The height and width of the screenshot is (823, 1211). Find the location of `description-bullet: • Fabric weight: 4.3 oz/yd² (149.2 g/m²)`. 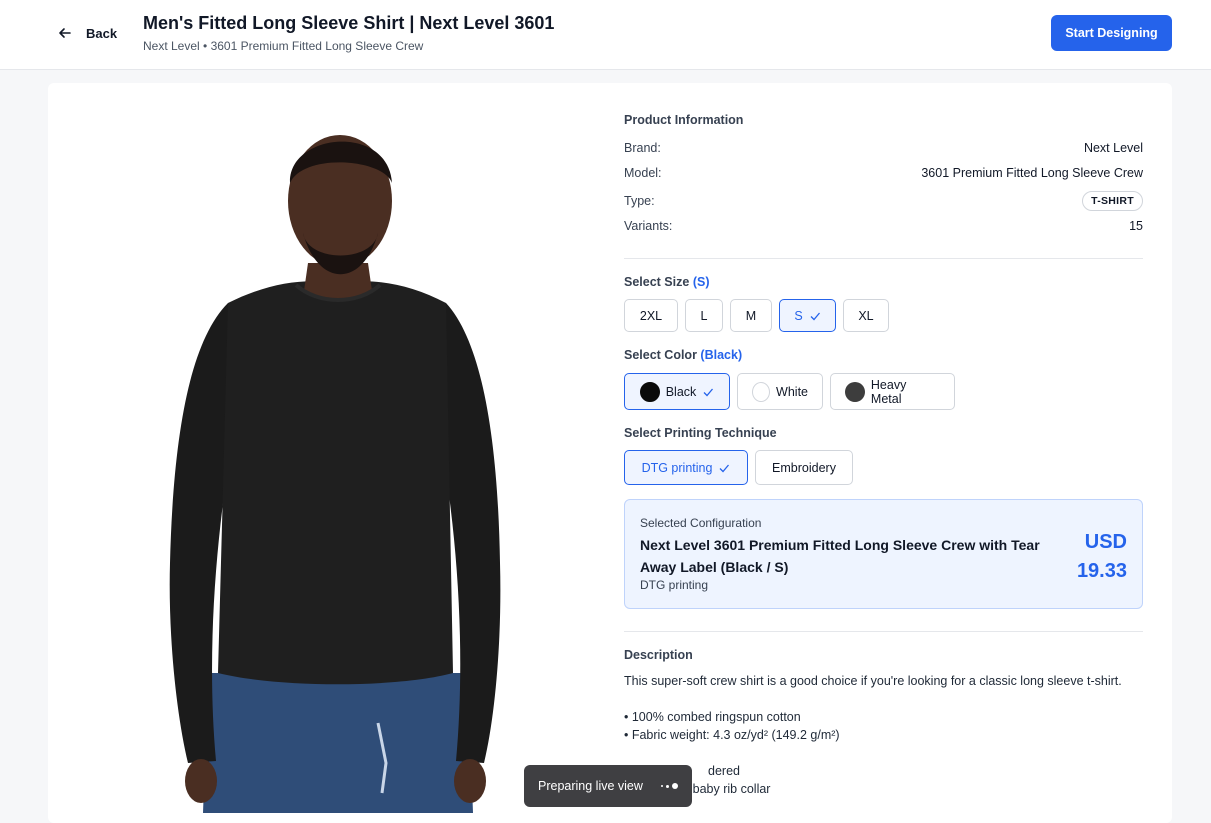

description-bullet: • Fabric weight: 4.3 oz/yd² (149.2 g/m²) is located at coordinates (732, 735).